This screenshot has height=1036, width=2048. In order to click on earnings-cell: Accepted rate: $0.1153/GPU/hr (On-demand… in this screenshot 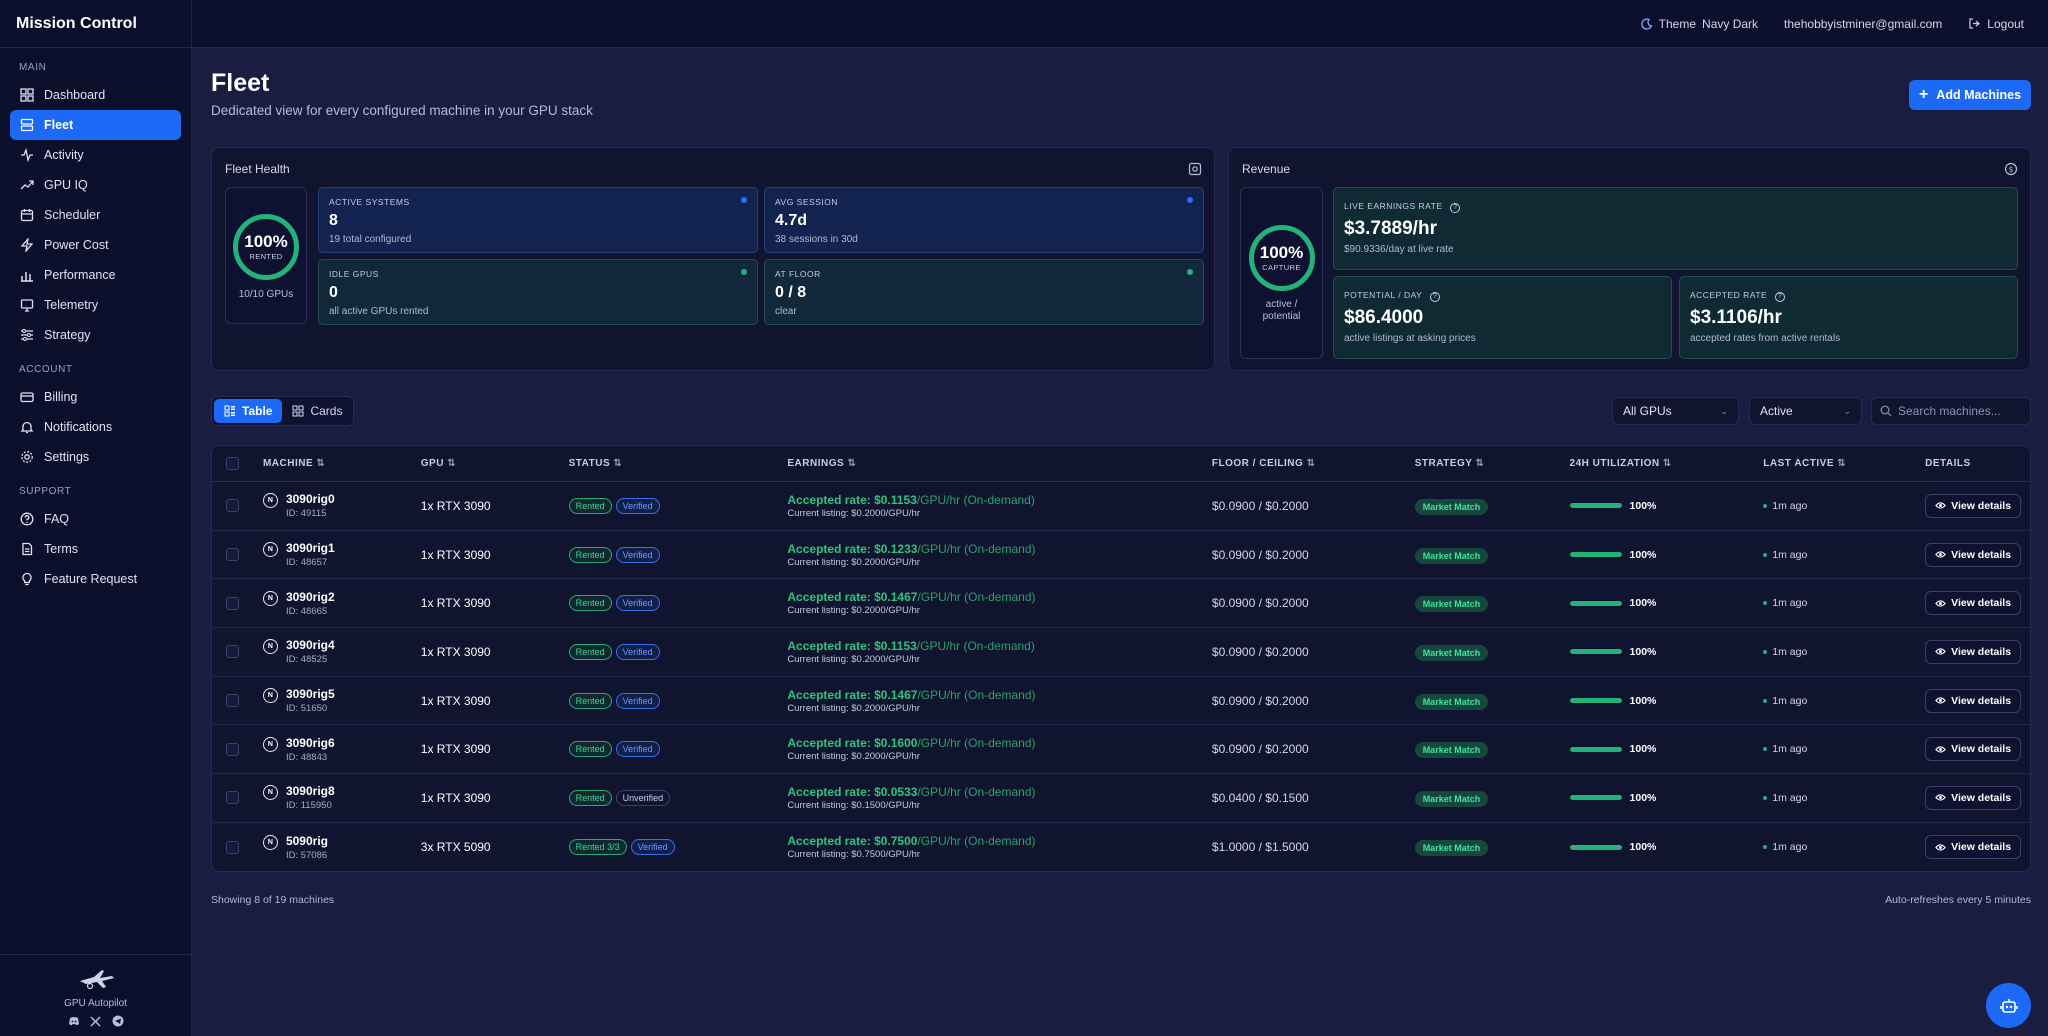, I will do `click(999, 652)`.